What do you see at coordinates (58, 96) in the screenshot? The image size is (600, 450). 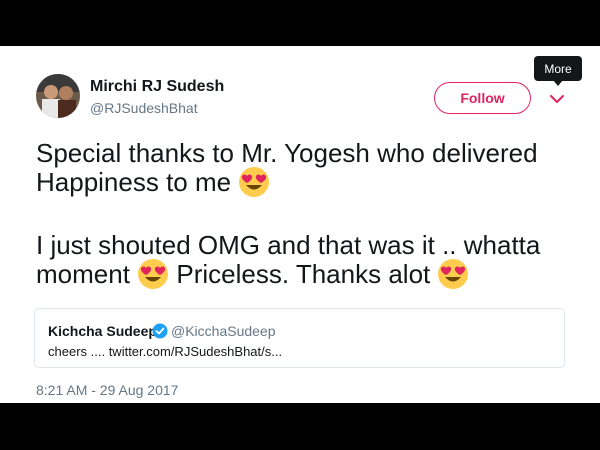 I see `avatar` at bounding box center [58, 96].